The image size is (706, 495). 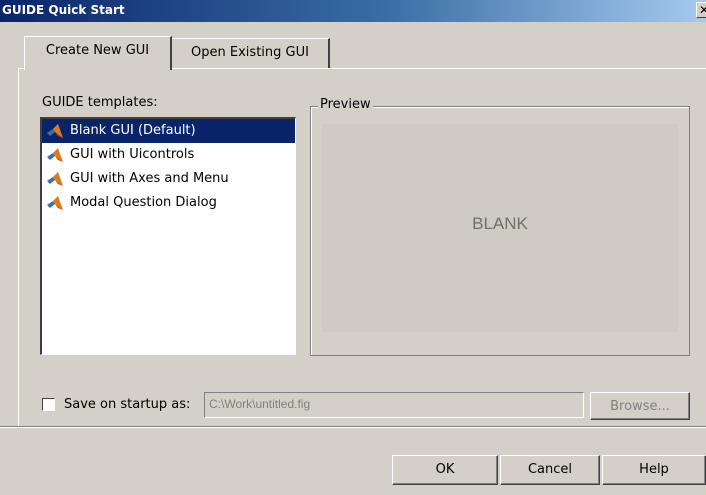 I want to click on tab-open-existing-gui: Open Existing GUI, so click(x=251, y=53).